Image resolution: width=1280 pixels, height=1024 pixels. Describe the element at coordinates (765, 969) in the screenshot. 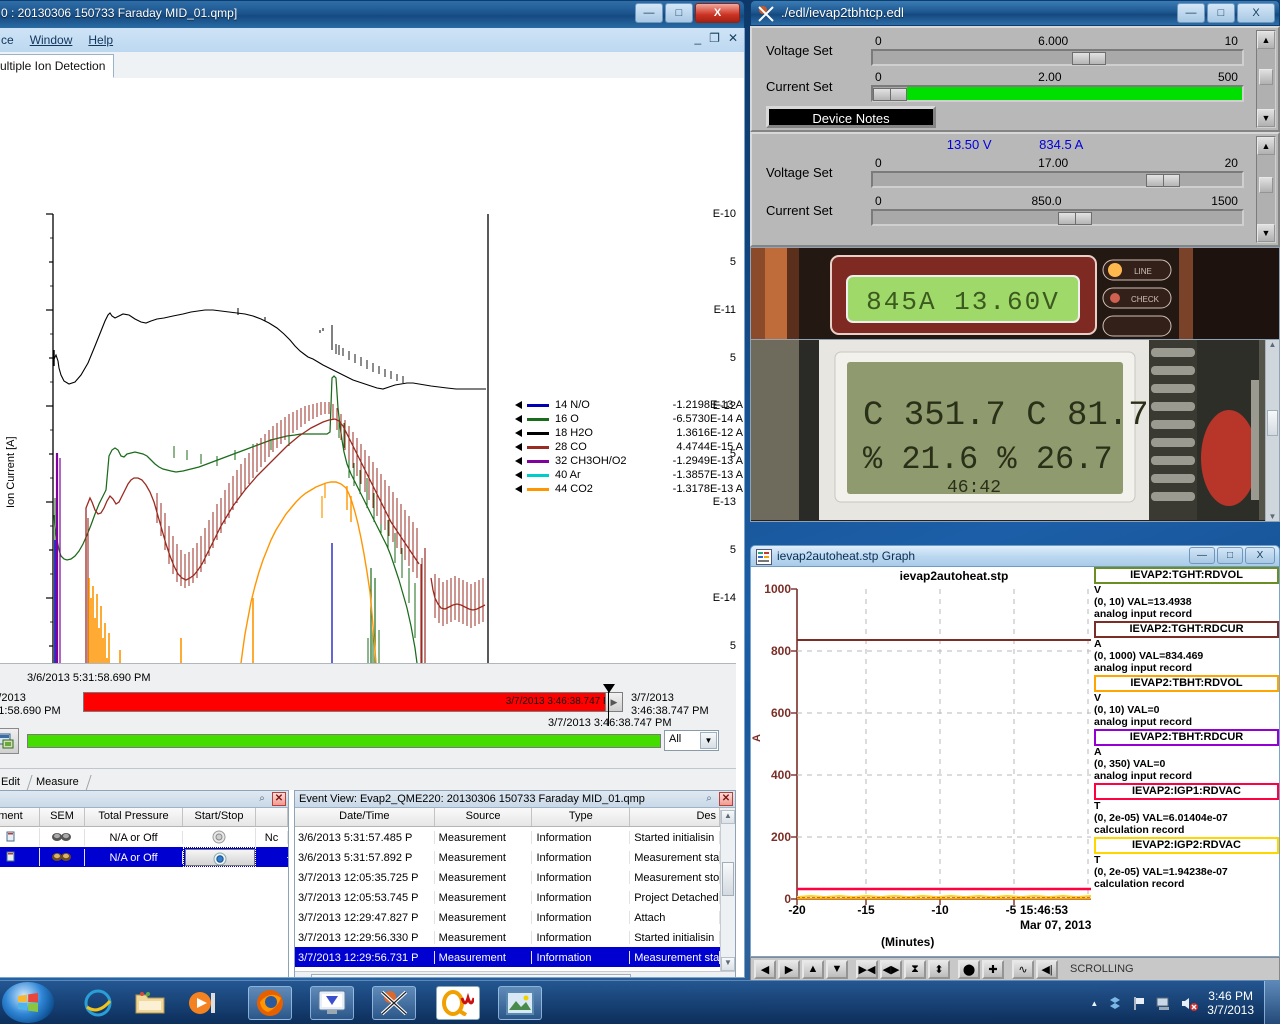

I see `left-arrow-icon: ◀` at that location.